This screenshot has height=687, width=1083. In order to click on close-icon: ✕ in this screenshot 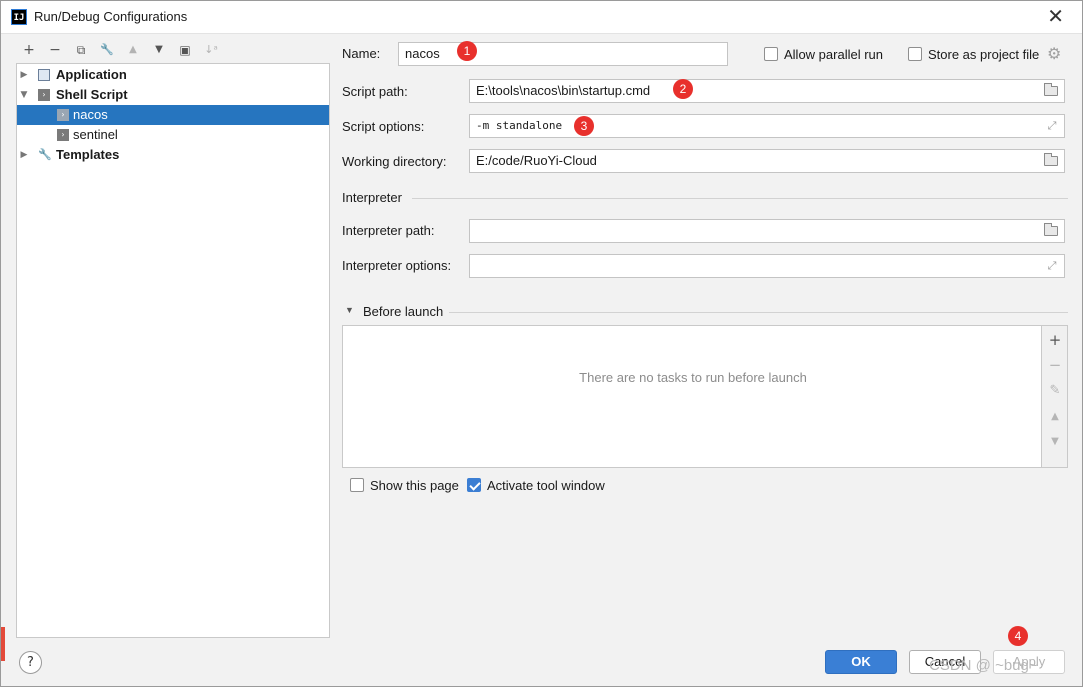, I will do `click(1055, 16)`.